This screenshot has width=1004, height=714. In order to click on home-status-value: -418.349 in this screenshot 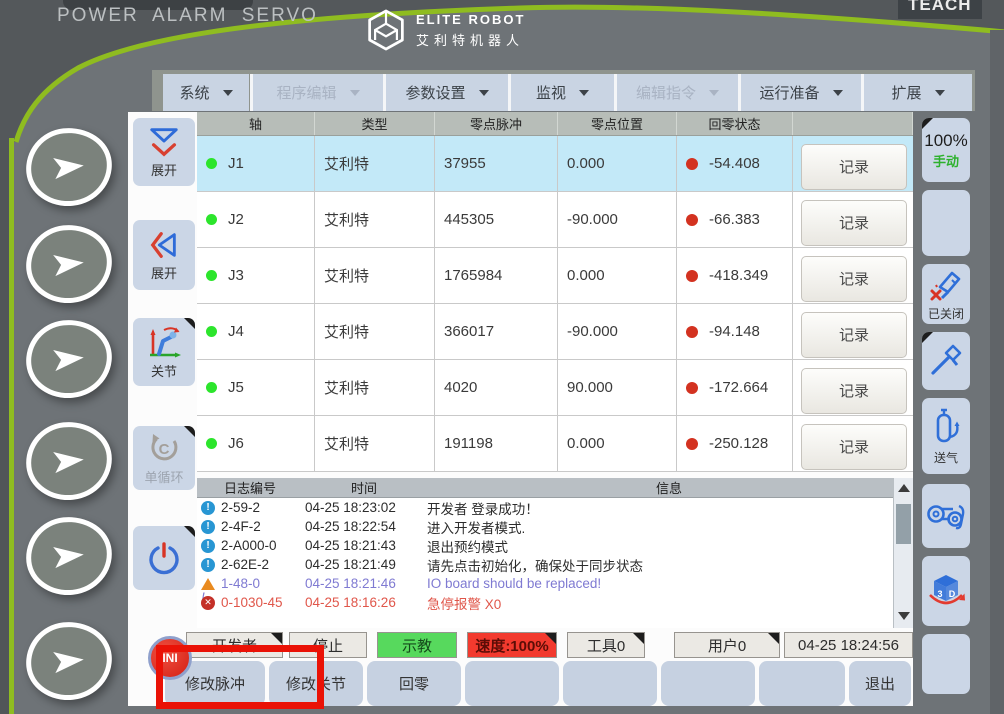, I will do `click(739, 275)`.